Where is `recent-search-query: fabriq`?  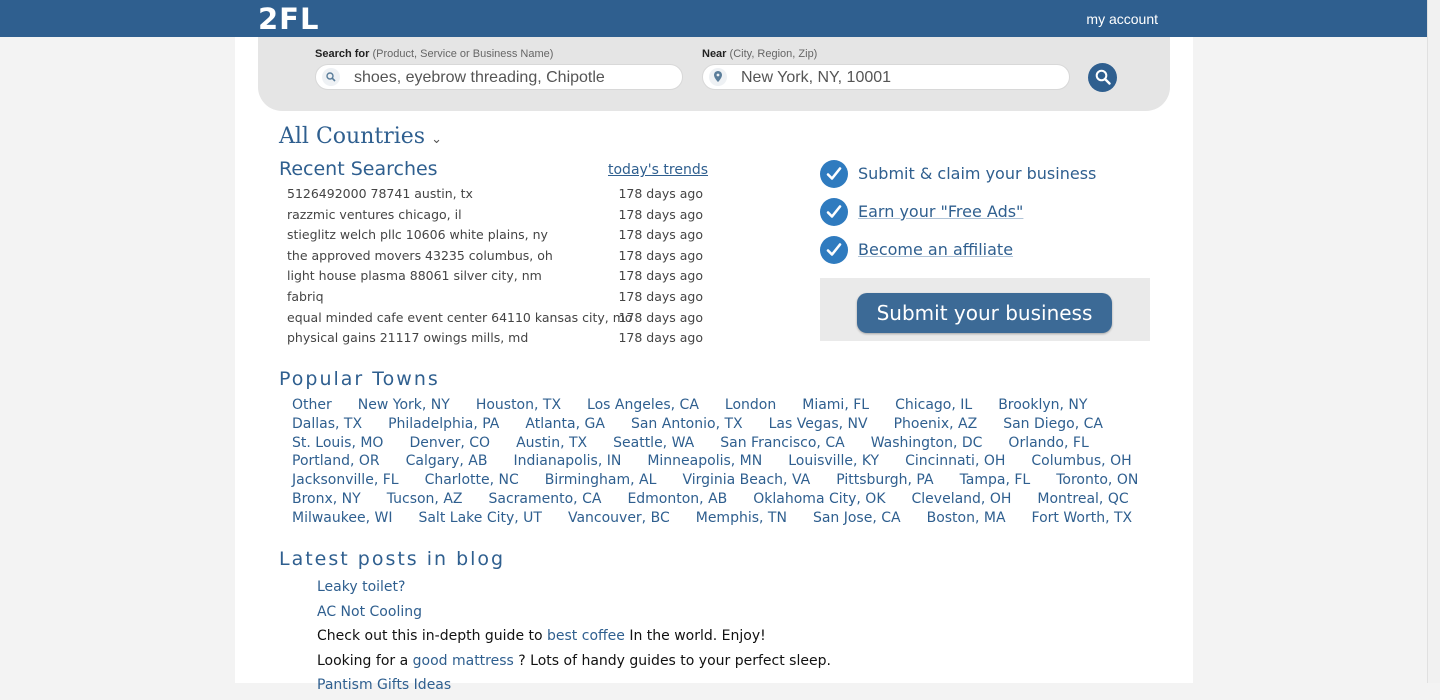 recent-search-query: fabriq is located at coordinates (305, 296).